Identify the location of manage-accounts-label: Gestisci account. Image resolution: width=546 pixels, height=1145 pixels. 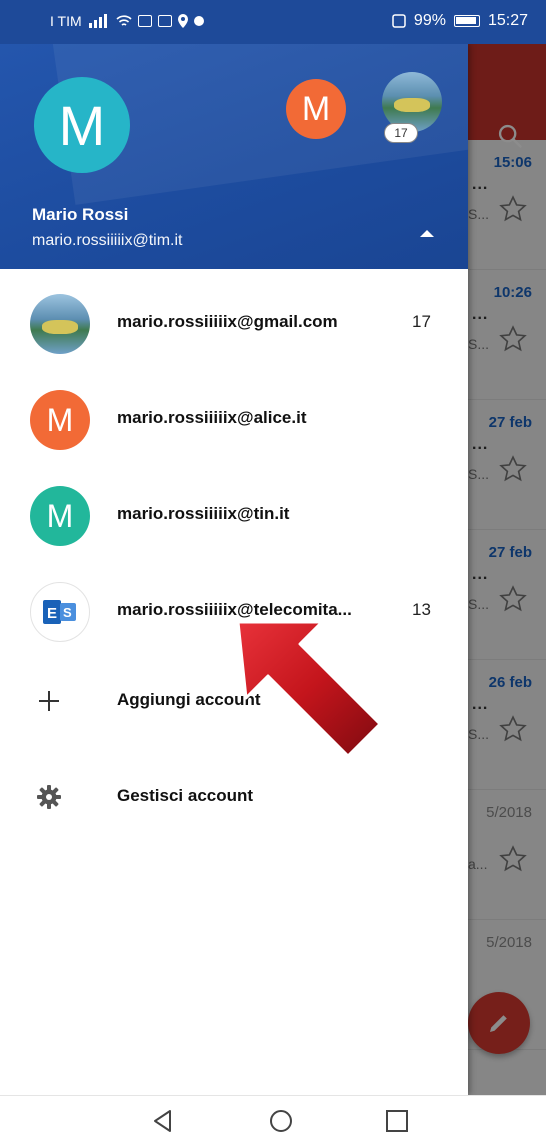
(185, 795).